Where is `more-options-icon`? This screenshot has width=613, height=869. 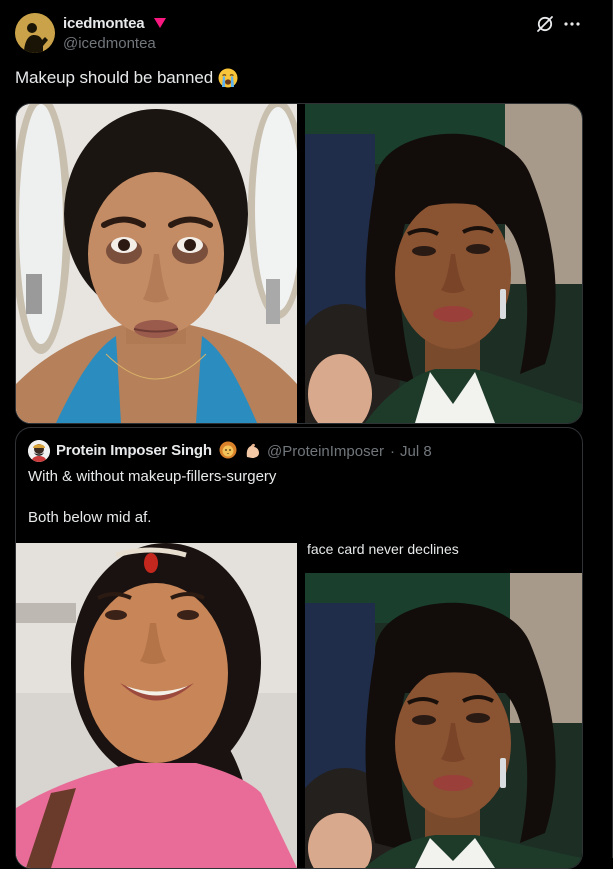 more-options-icon is located at coordinates (572, 24).